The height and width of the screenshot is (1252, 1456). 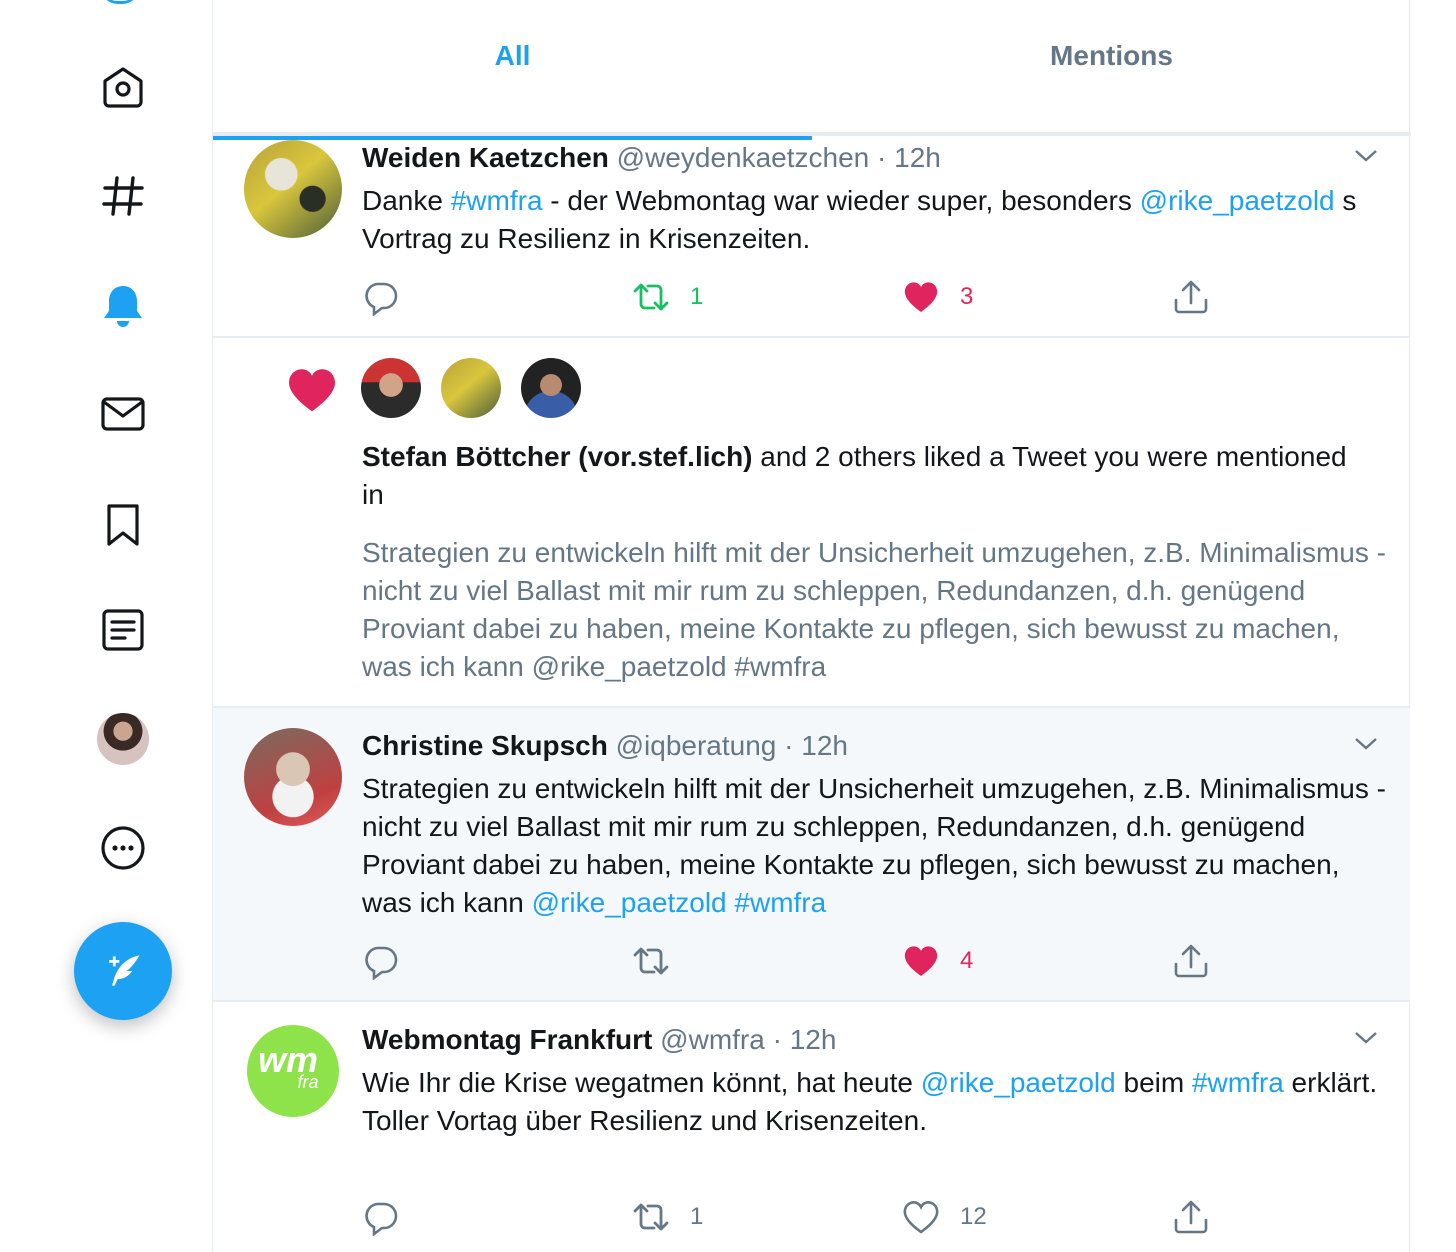 What do you see at coordinates (1153, 1082) in the screenshot?
I see `tweet-text-part: beim` at bounding box center [1153, 1082].